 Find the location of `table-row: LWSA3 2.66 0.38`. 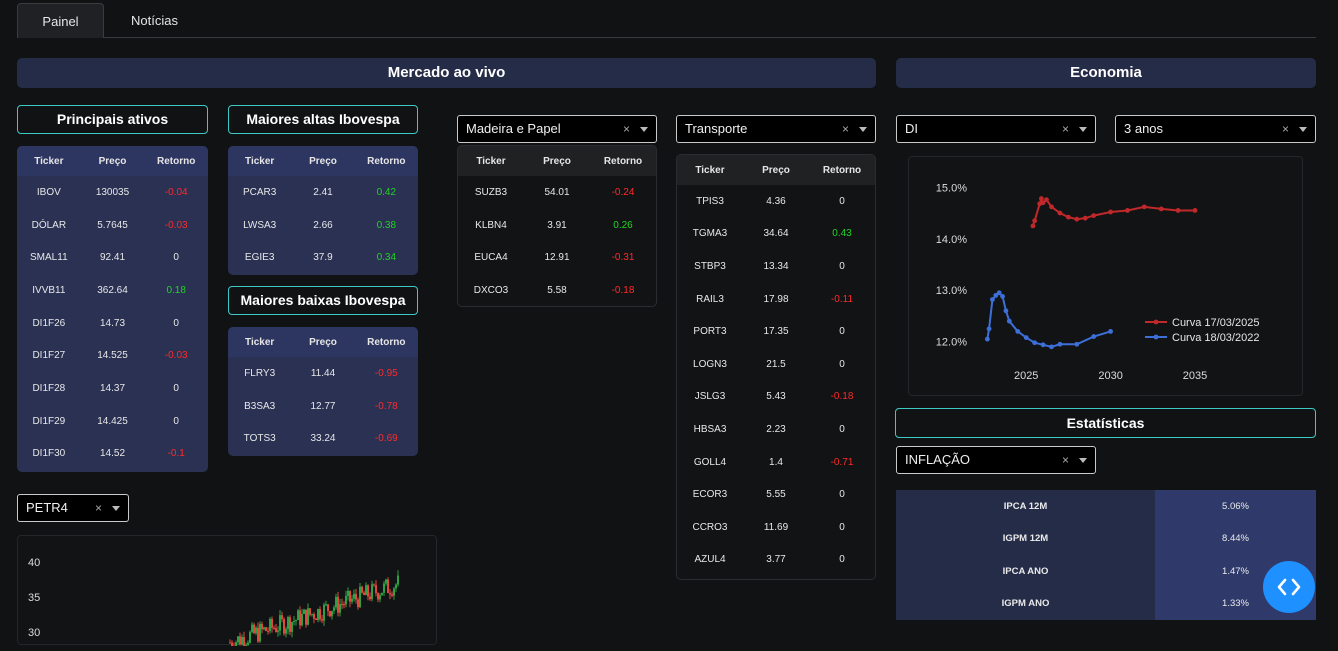

table-row: LWSA3 2.66 0.38 is located at coordinates (323, 225).